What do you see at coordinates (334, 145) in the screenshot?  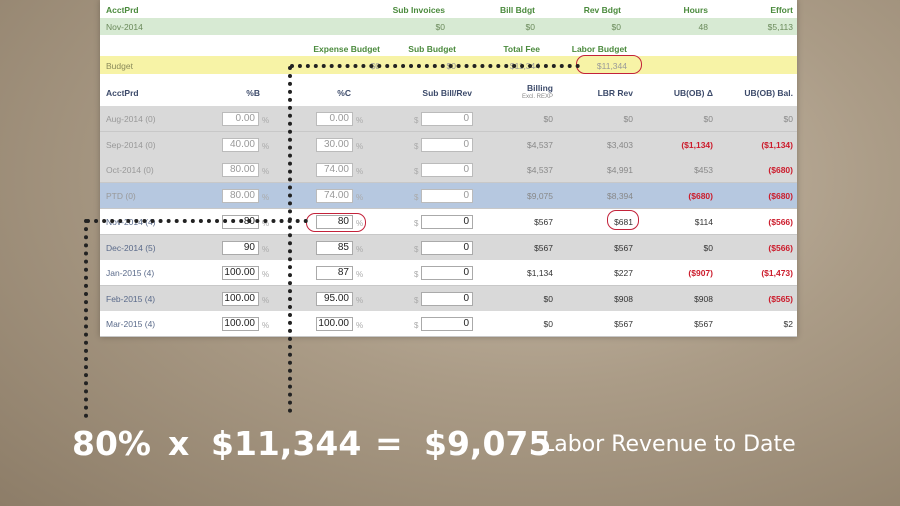 I see `pct-c-input: 30.00` at bounding box center [334, 145].